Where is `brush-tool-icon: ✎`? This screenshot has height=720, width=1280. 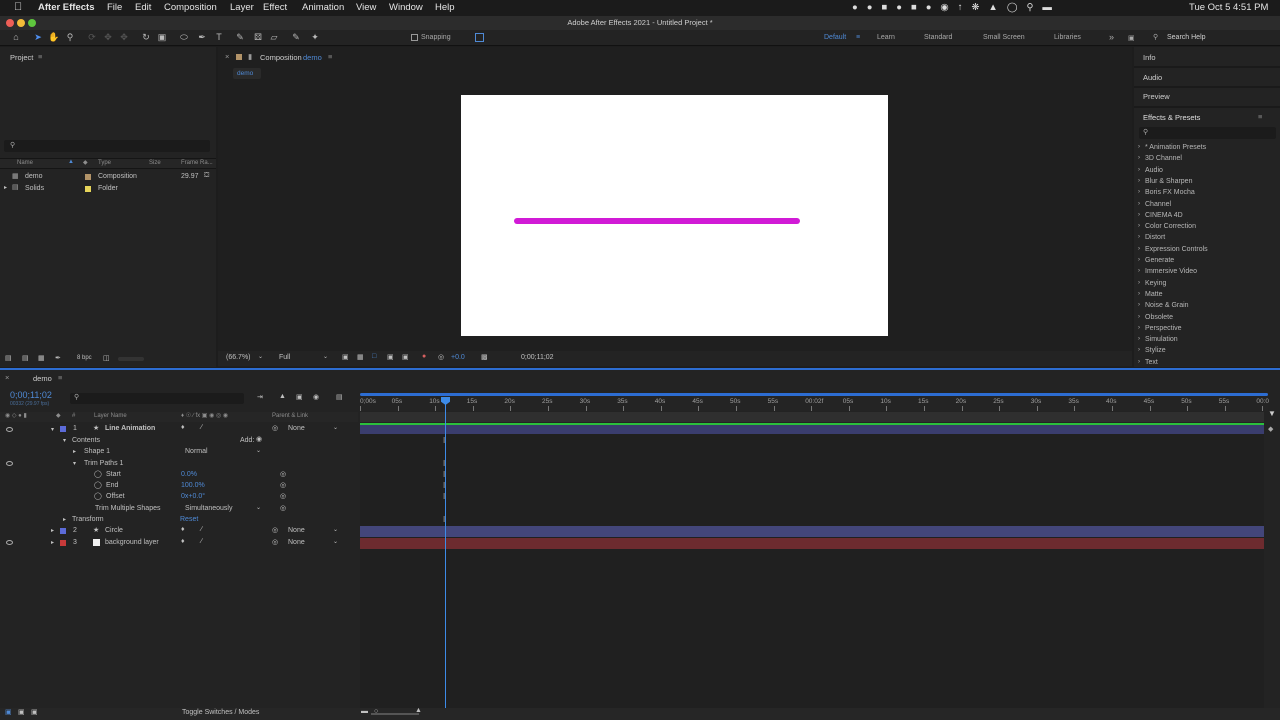 brush-tool-icon: ✎ is located at coordinates (240, 37).